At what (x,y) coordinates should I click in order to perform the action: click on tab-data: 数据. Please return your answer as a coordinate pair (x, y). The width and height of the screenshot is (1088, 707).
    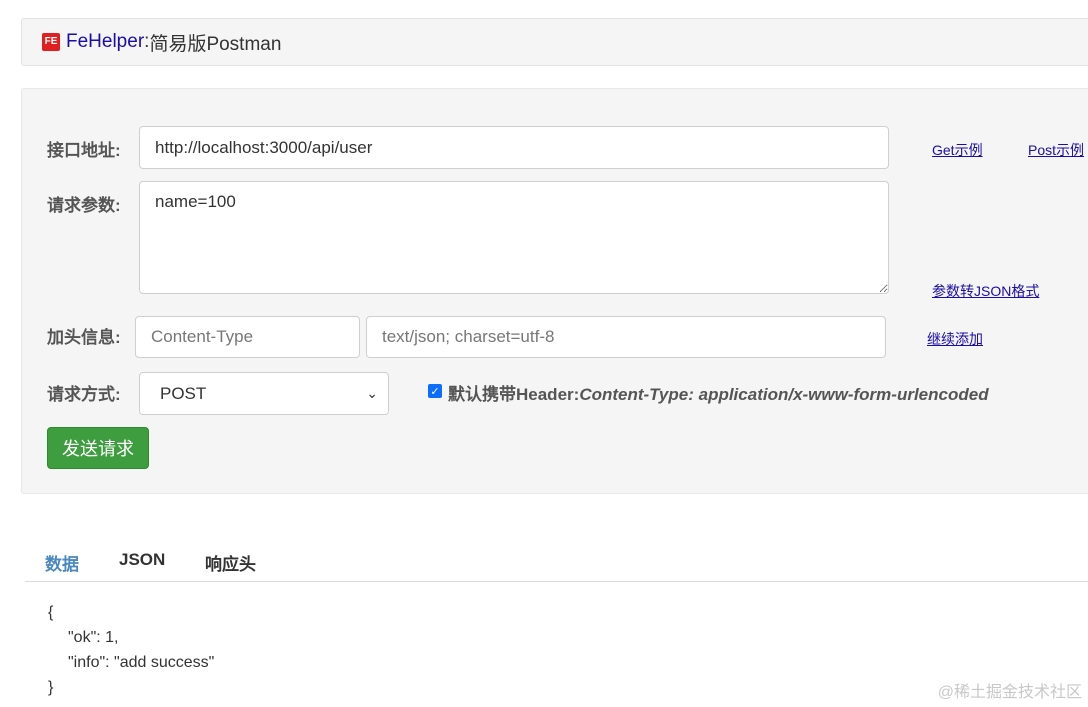
    Looking at the image, I should click on (62, 562).